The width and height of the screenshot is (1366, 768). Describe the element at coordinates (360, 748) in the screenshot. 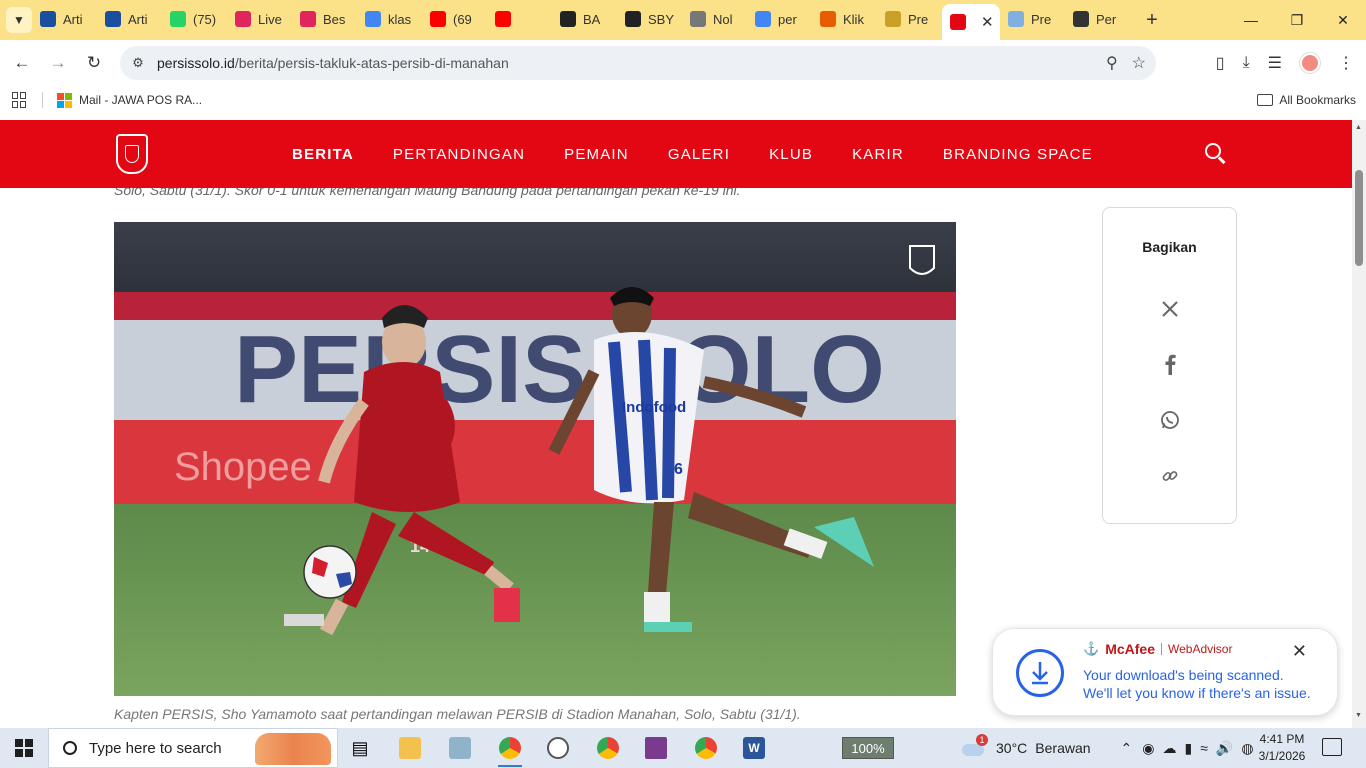

I see `task-view-icon: ▤` at that location.